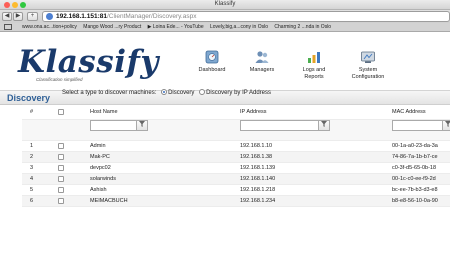  I want to click on table-filter-row, so click(236, 130).